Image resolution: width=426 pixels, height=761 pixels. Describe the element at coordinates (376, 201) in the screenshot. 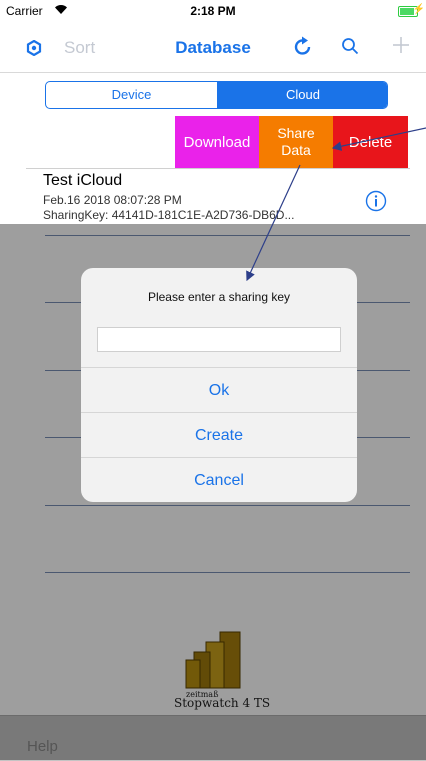

I see `info-icon` at that location.